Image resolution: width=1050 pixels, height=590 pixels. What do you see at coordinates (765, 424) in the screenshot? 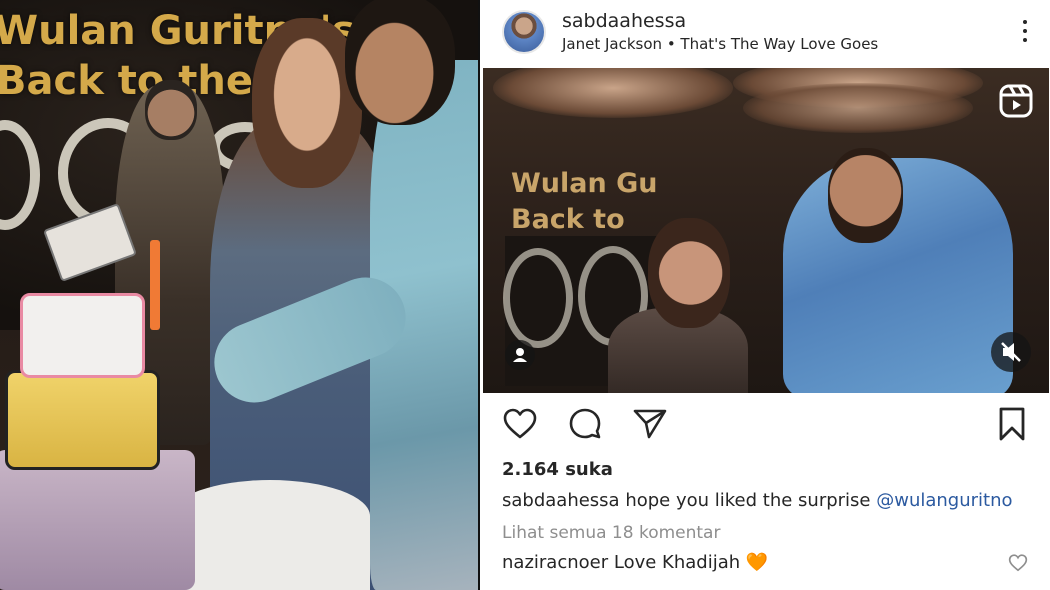
I see `post-actions` at bounding box center [765, 424].